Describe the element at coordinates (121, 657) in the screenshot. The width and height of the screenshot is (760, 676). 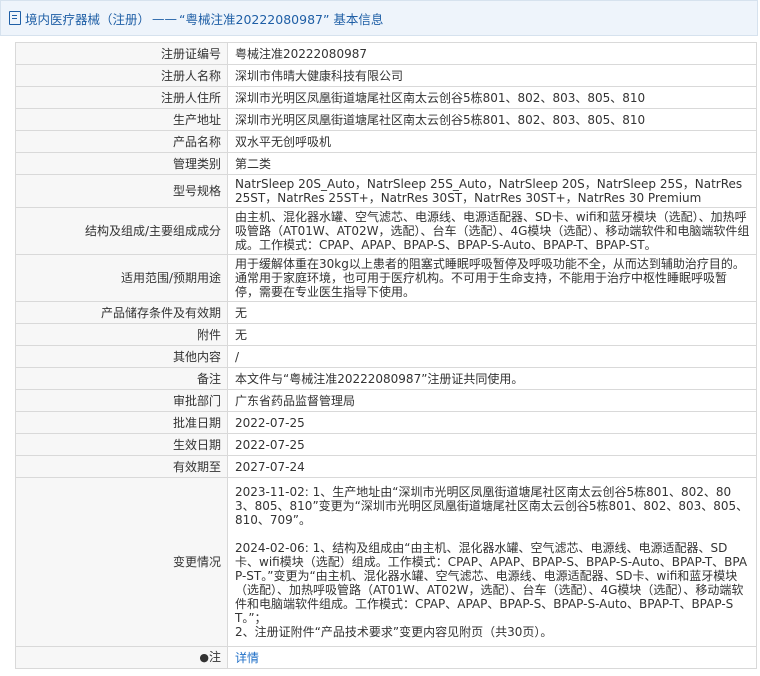
I see `note-label: ●注` at that location.